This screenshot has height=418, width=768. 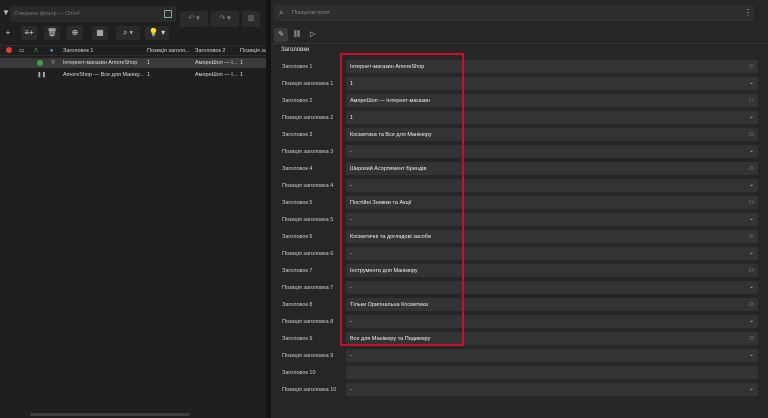 I want to click on status-column-icon, so click(x=9, y=50).